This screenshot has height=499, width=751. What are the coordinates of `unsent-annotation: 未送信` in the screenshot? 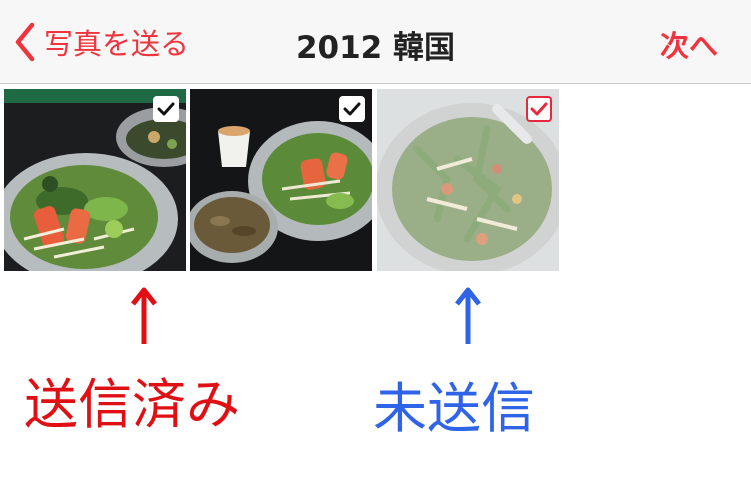 It's located at (454, 408).